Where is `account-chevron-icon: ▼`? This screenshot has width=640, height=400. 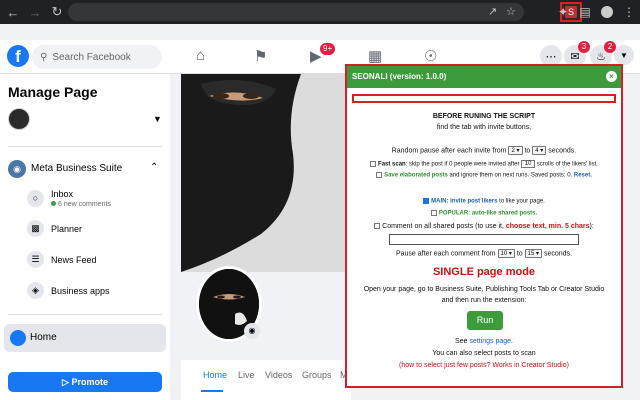 account-chevron-icon: ▼ is located at coordinates (624, 55).